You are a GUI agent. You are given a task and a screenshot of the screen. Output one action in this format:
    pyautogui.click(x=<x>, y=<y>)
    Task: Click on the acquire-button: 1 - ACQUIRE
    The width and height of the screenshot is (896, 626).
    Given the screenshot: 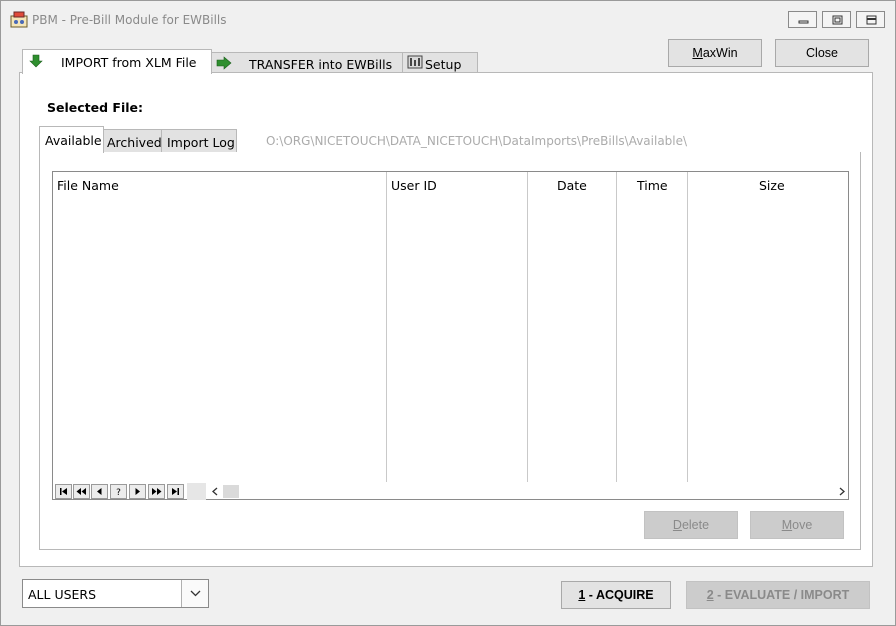 What is the action you would take?
    pyautogui.click(x=616, y=595)
    